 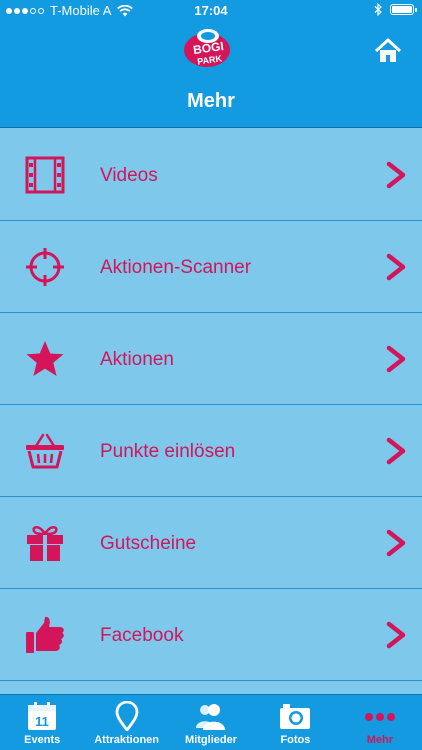 What do you see at coordinates (45, 175) in the screenshot?
I see `film-icon` at bounding box center [45, 175].